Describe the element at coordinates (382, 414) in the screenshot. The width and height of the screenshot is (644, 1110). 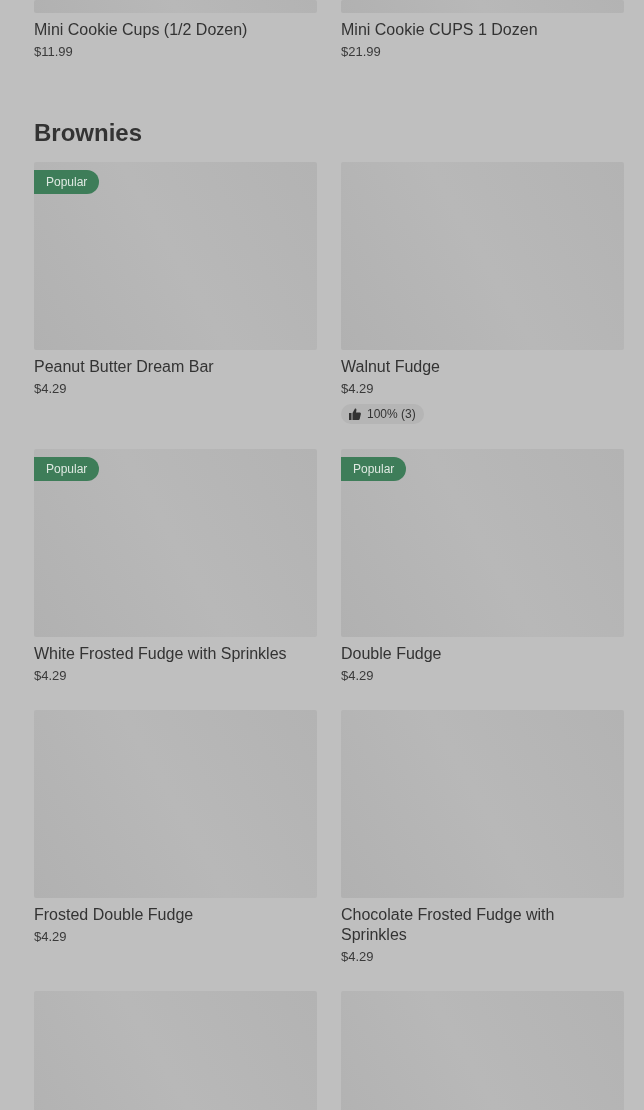
I see `rating-chip: 100% (3)` at that location.